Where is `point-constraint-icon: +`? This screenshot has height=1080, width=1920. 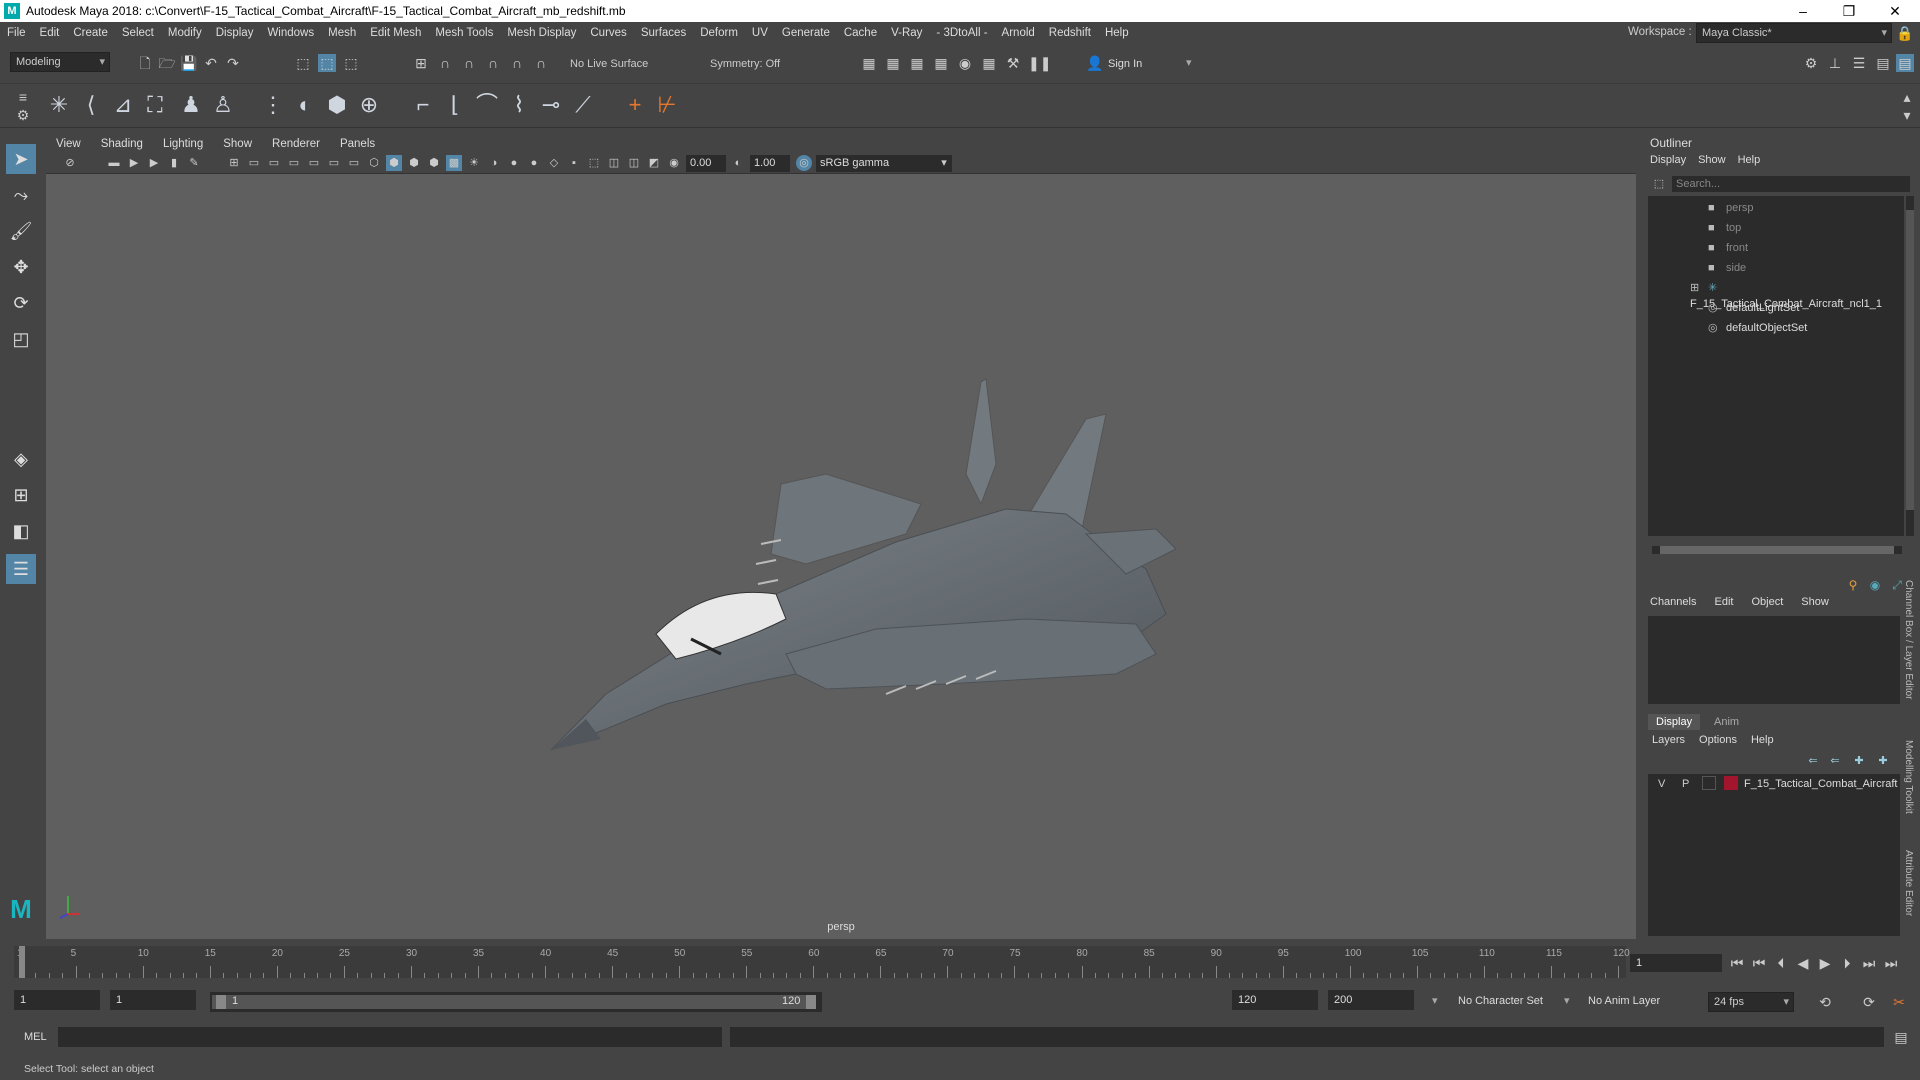
point-constraint-icon: + is located at coordinates (635, 105).